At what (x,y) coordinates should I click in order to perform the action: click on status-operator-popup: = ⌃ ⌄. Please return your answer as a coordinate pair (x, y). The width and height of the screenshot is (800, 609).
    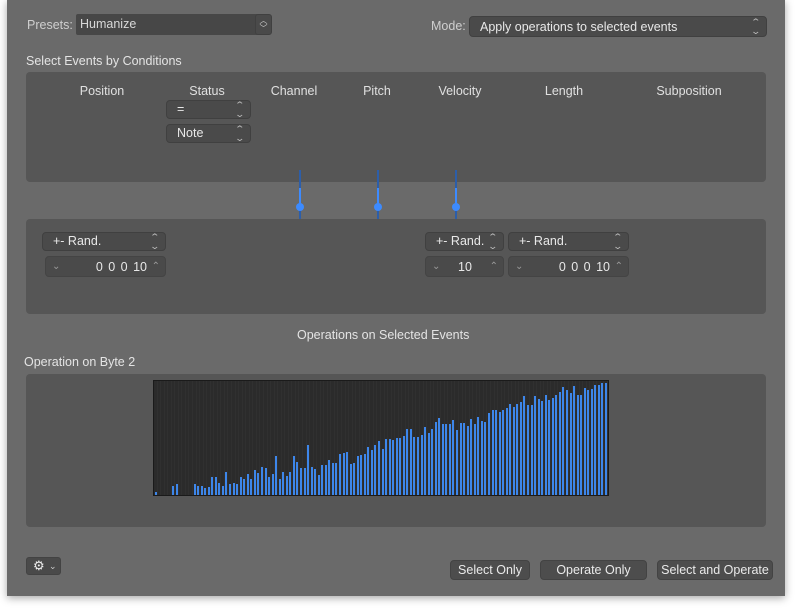
    Looking at the image, I should click on (208, 109).